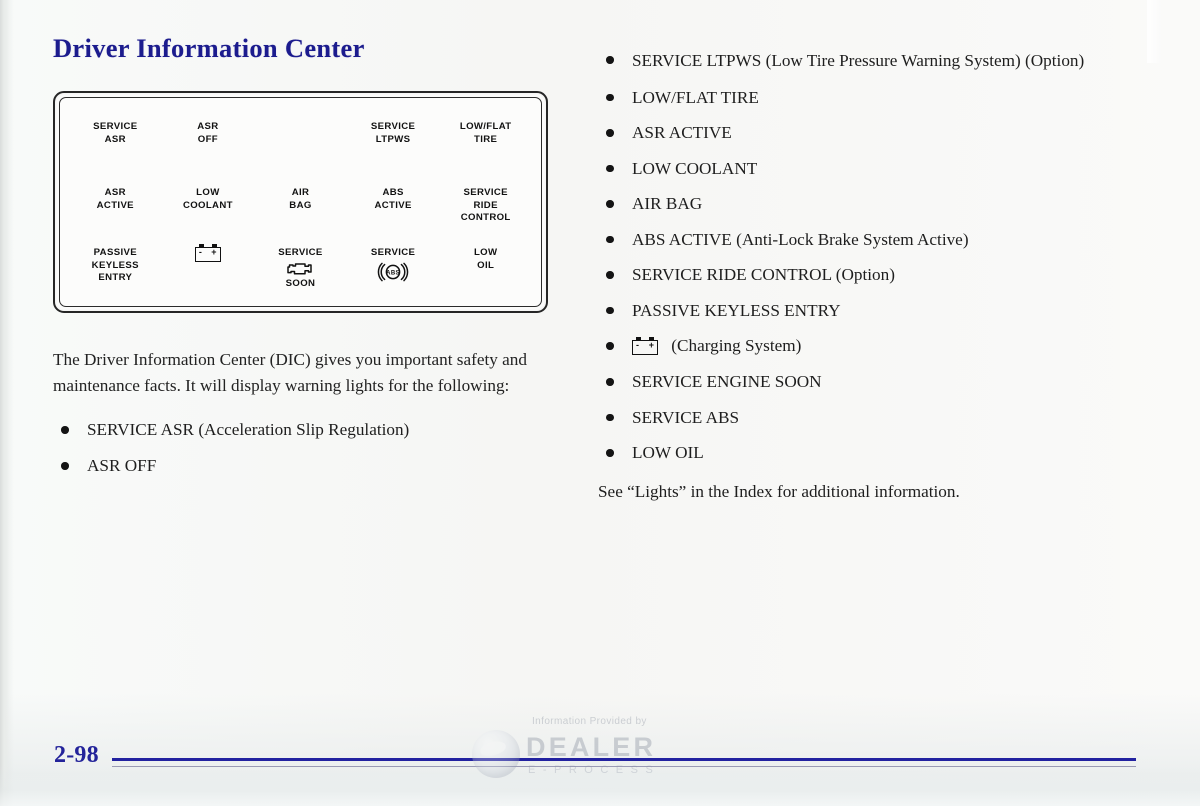 The height and width of the screenshot is (806, 1200). Describe the element at coordinates (763, 274) in the screenshot. I see `list-item-label: SERVICE RIDE CONTROL (Option)` at that location.